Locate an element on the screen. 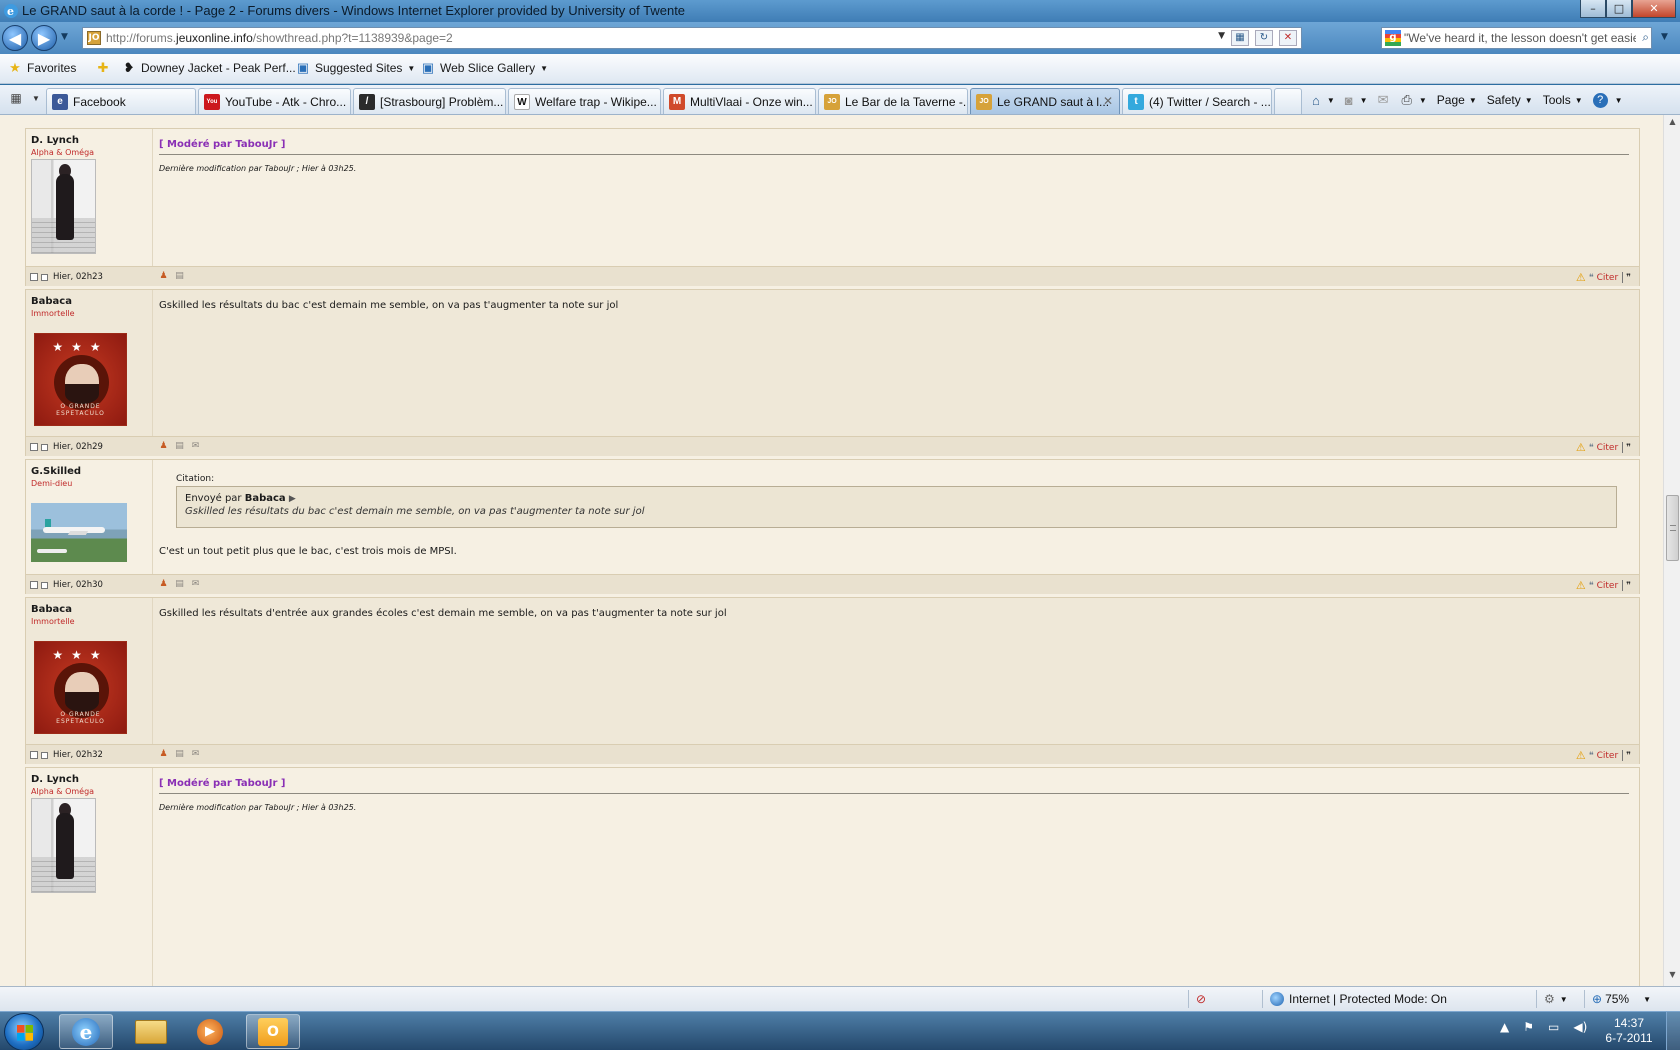  tab-list-dropdown: ▼ is located at coordinates (36, 98).